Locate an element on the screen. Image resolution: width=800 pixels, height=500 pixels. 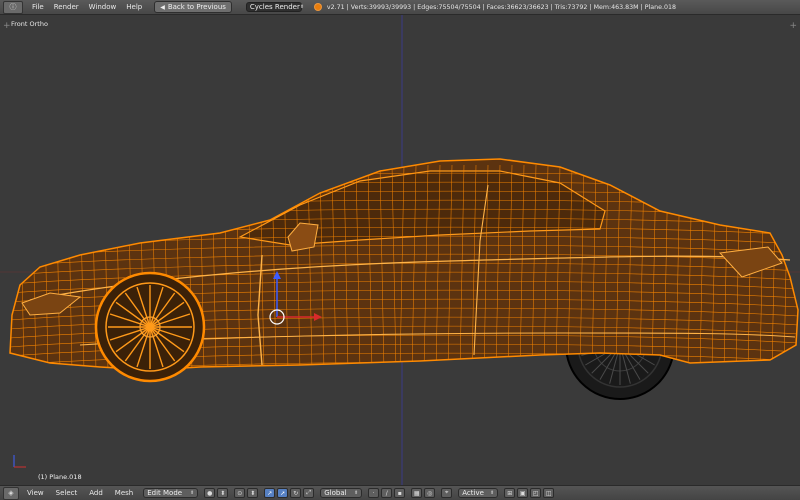
blender-logo-icon is located at coordinates (317, 7).